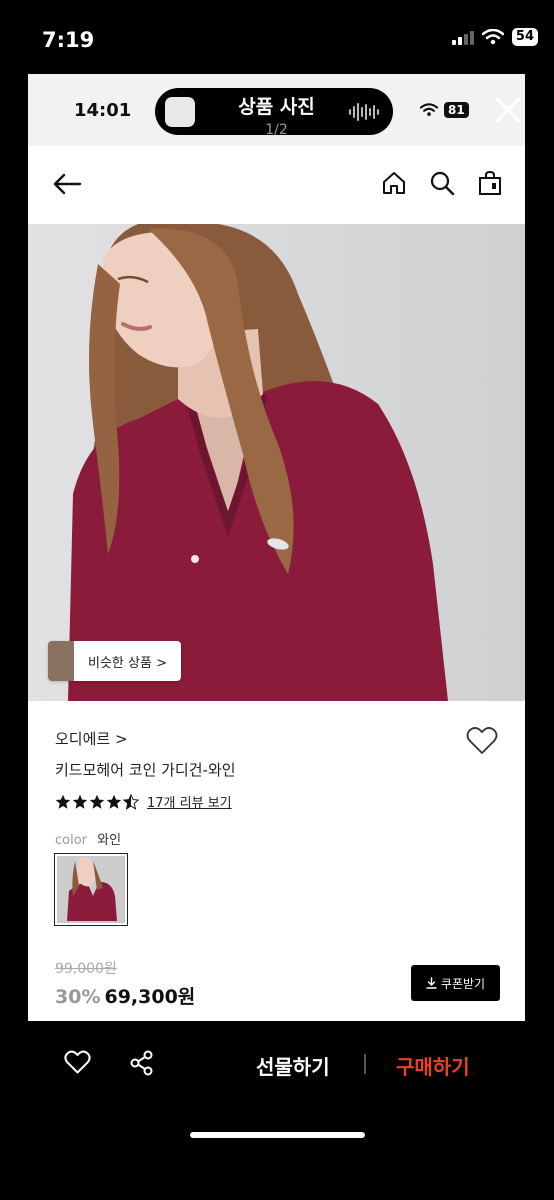 This screenshot has height=1200, width=554. Describe the element at coordinates (433, 1065) in the screenshot. I see `buy-button: 구매하기` at that location.